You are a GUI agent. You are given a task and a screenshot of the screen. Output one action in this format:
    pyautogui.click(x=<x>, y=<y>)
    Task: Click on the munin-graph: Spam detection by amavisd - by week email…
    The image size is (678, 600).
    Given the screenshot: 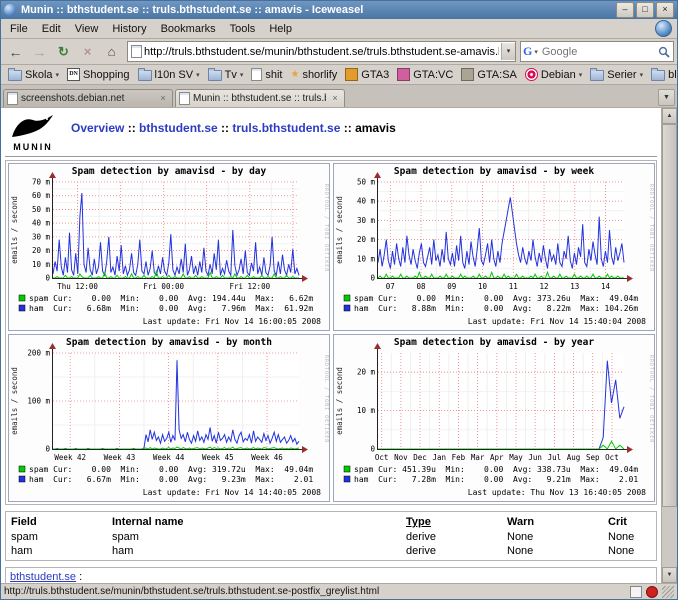 What is the action you would take?
    pyautogui.click(x=494, y=247)
    